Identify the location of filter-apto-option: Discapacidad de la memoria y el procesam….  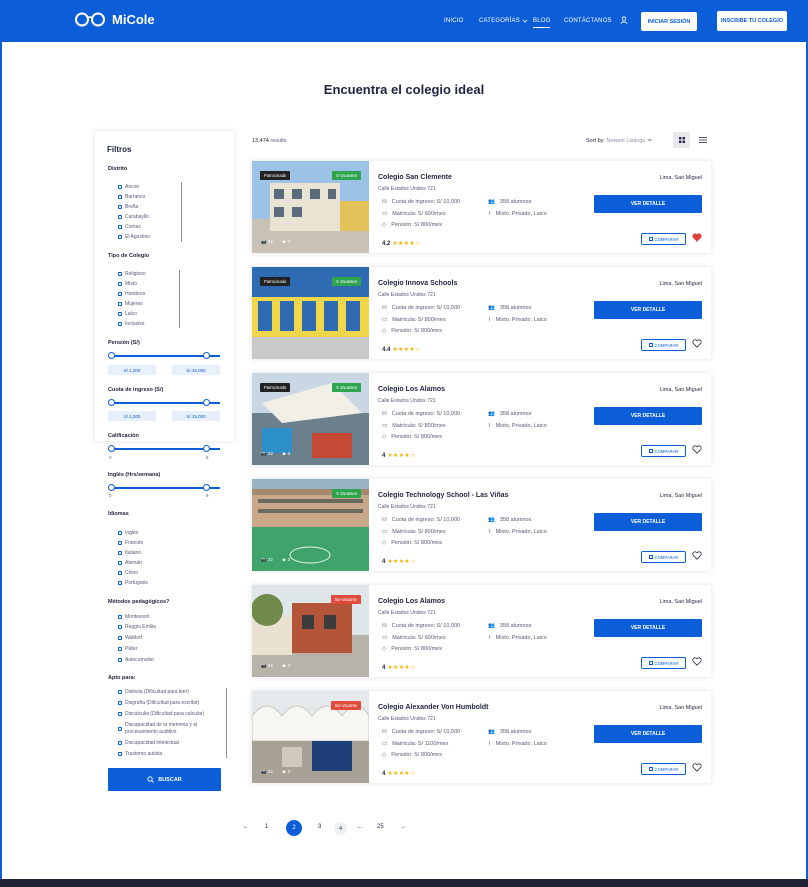
(168, 729).